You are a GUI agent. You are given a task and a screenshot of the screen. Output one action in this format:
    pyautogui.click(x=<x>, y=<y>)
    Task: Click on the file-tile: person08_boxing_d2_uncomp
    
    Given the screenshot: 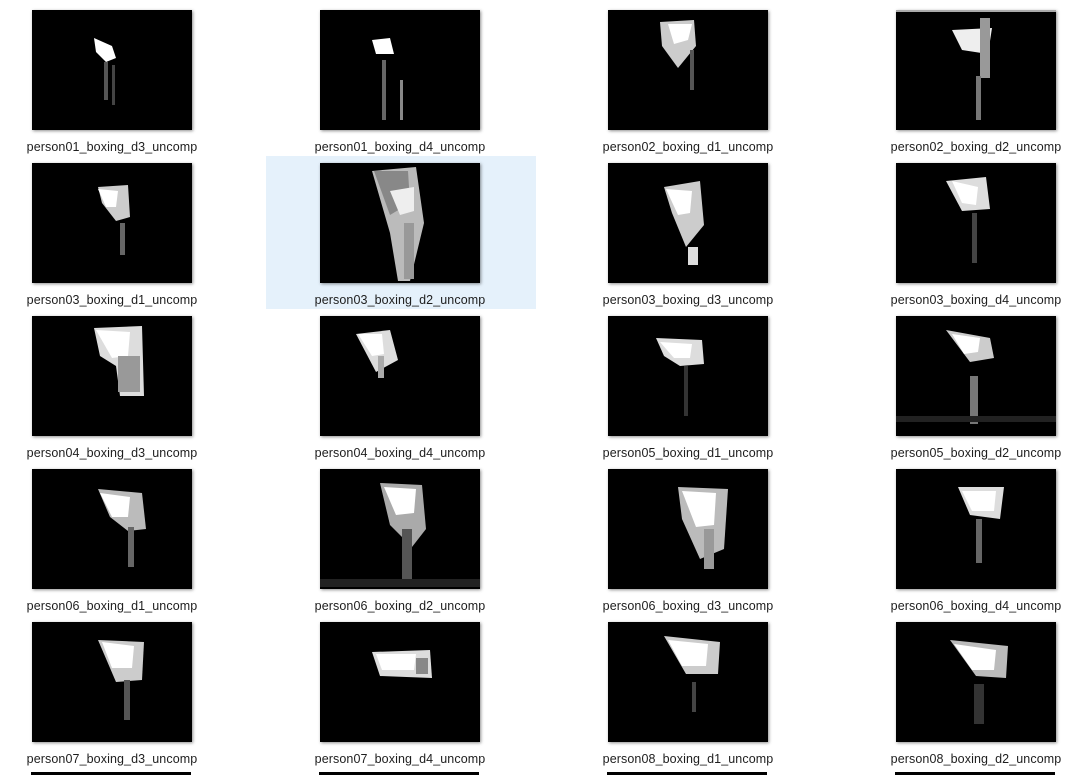 What is the action you would take?
    pyautogui.click(x=957, y=691)
    